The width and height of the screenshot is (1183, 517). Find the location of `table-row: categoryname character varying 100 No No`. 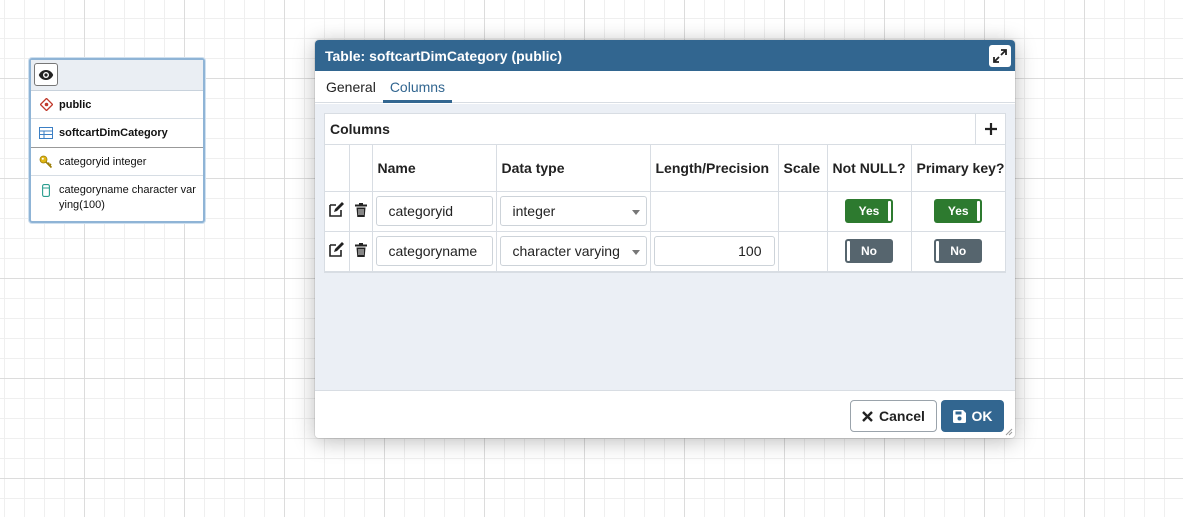

table-row: categoryname character varying 100 No No is located at coordinates (665, 251).